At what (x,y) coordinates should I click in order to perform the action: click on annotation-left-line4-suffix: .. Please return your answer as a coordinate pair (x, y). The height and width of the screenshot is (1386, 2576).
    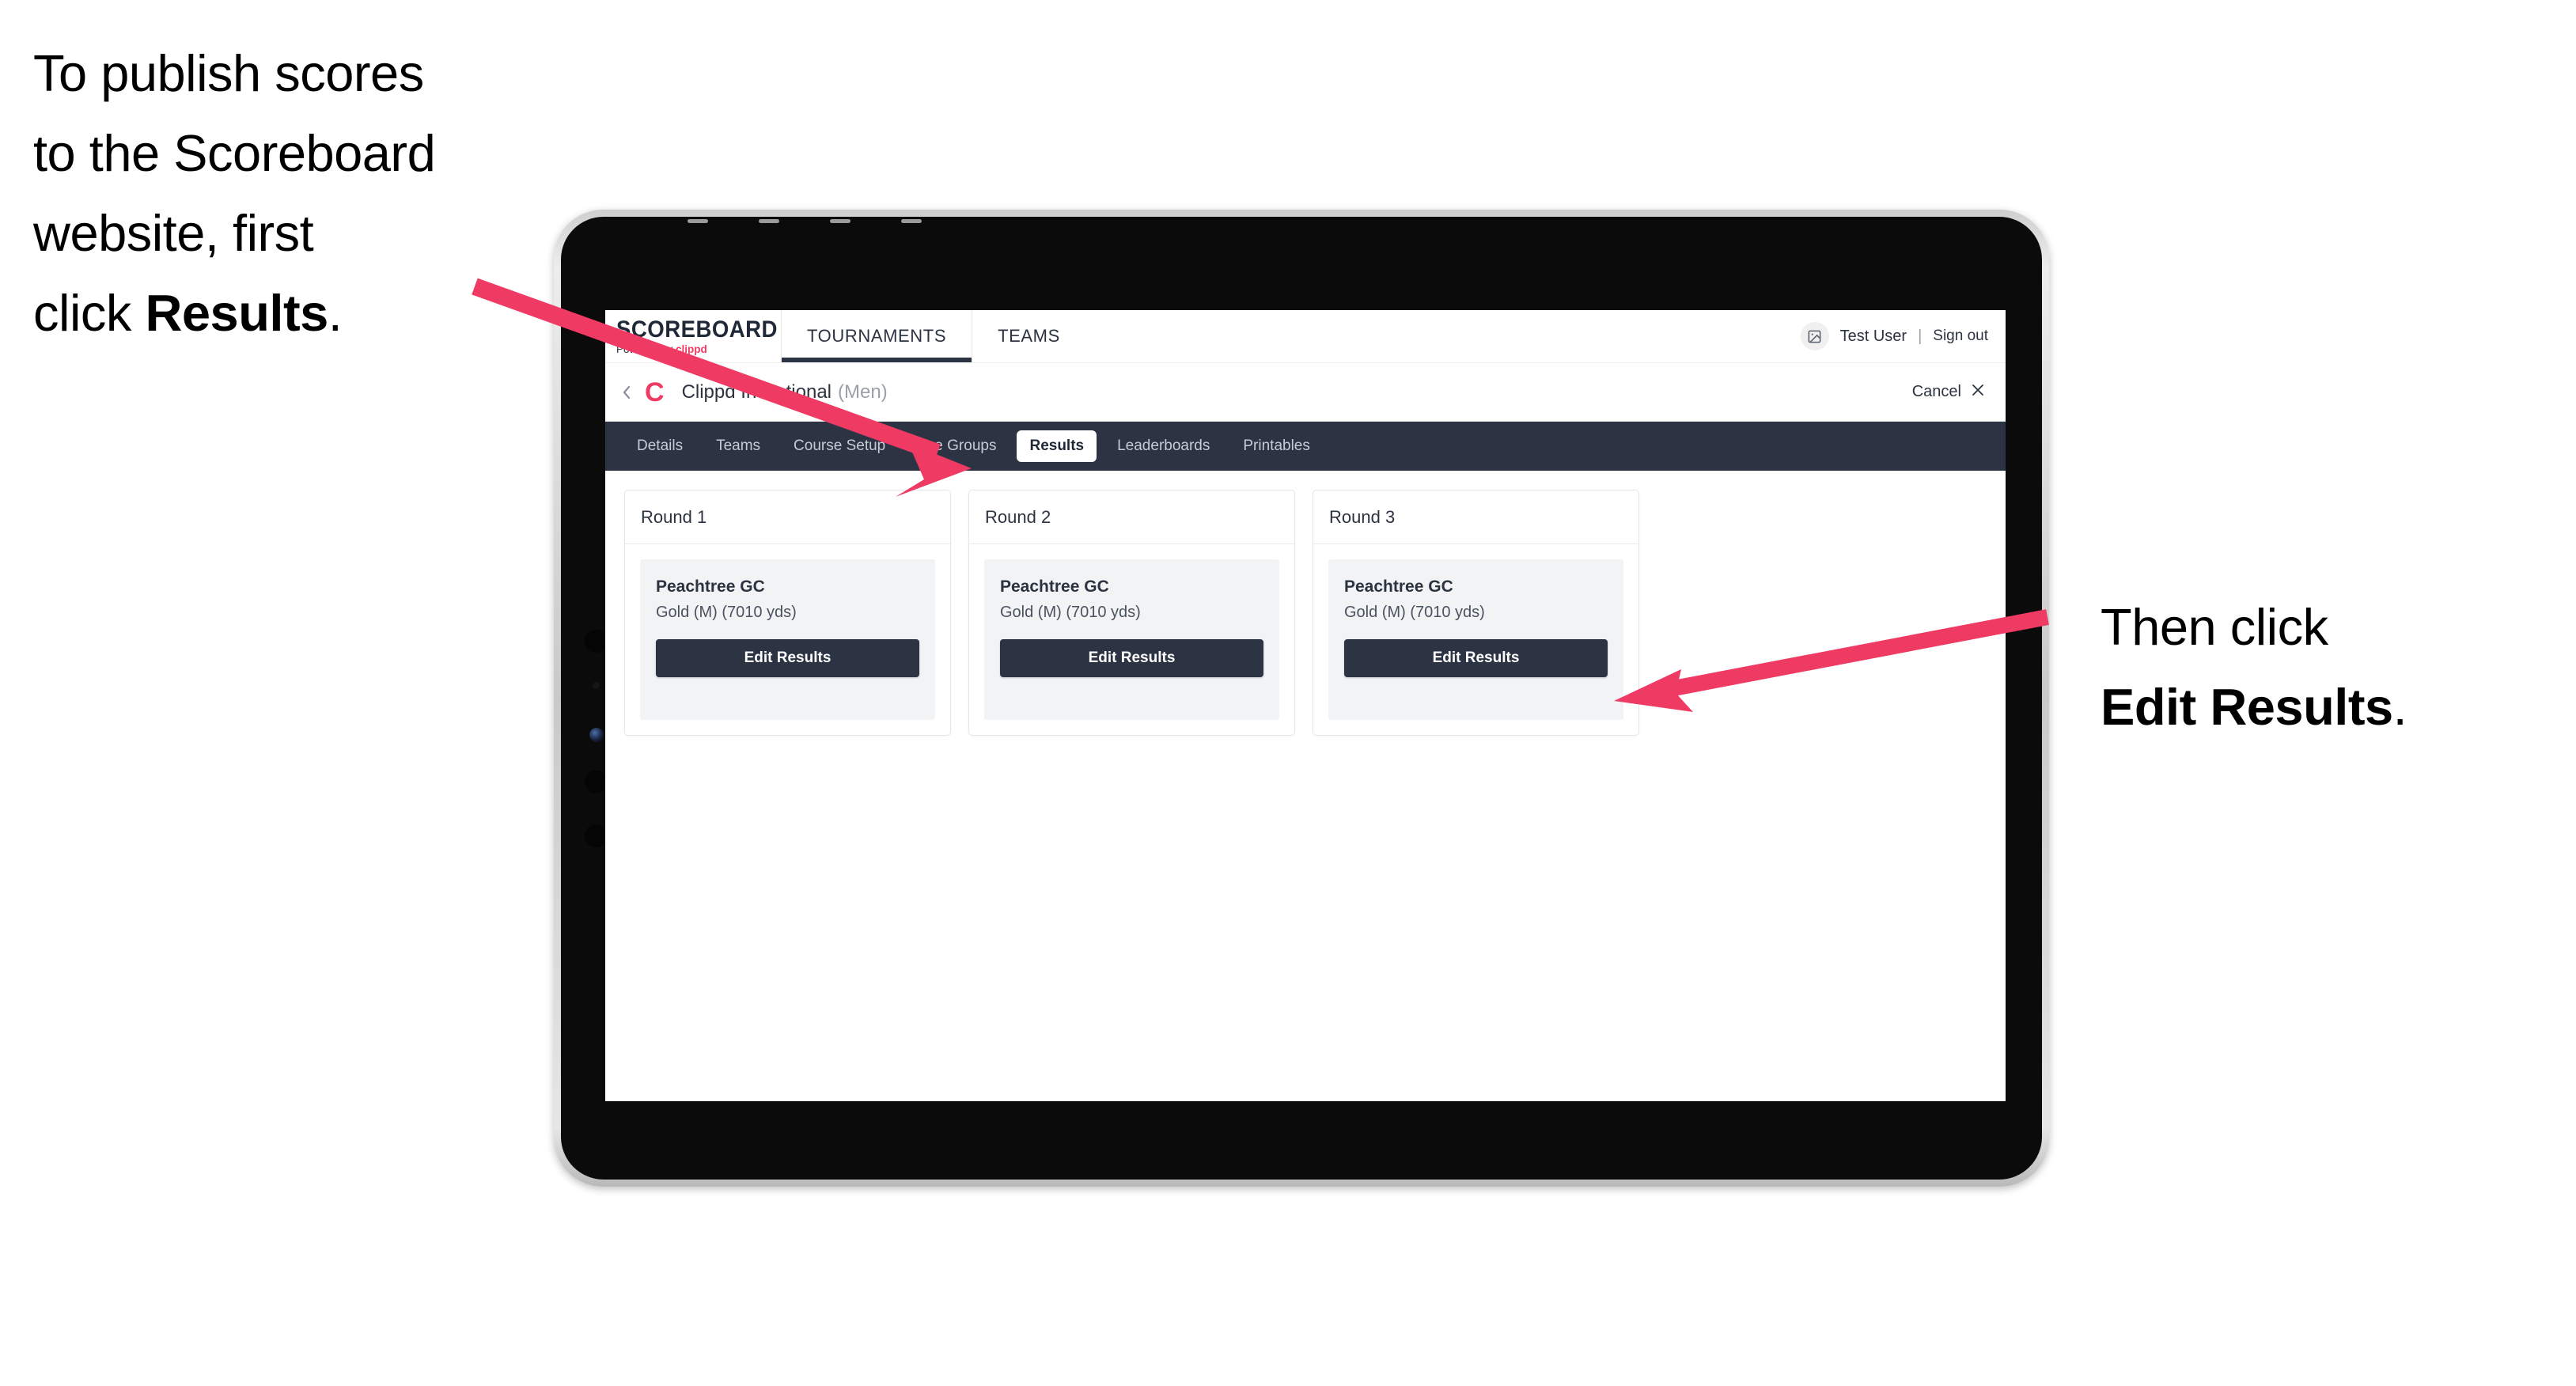
    Looking at the image, I should click on (335, 313).